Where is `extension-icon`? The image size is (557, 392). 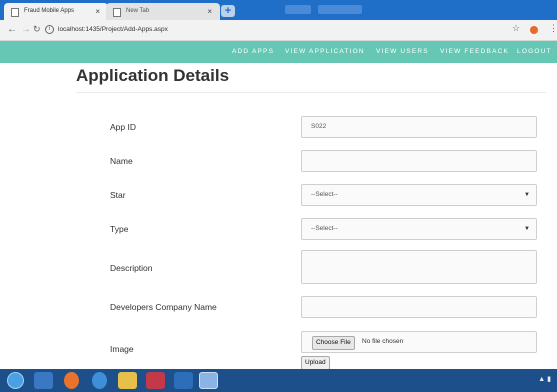
extension-icon is located at coordinates (534, 30).